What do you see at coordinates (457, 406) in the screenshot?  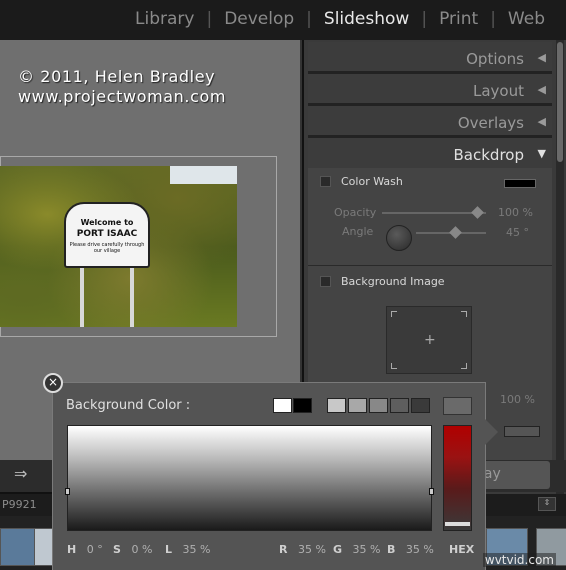 I see `current-color-preview` at bounding box center [457, 406].